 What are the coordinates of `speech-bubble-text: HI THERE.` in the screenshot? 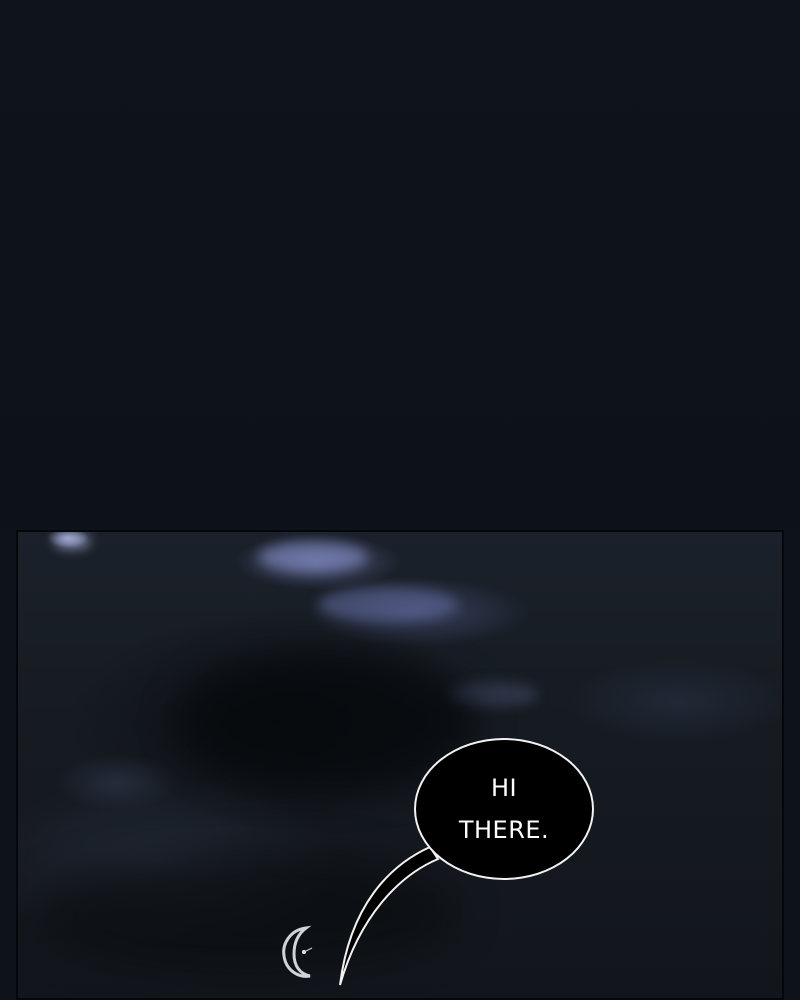 It's located at (504, 809).